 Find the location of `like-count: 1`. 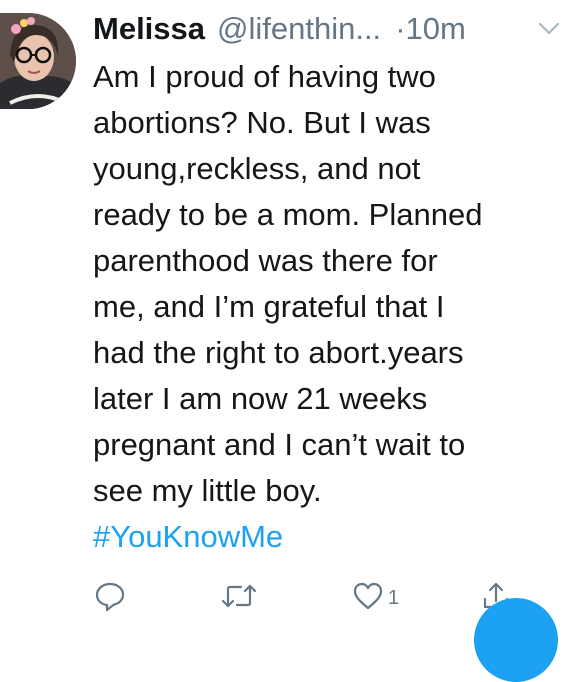

like-count: 1 is located at coordinates (394, 597).